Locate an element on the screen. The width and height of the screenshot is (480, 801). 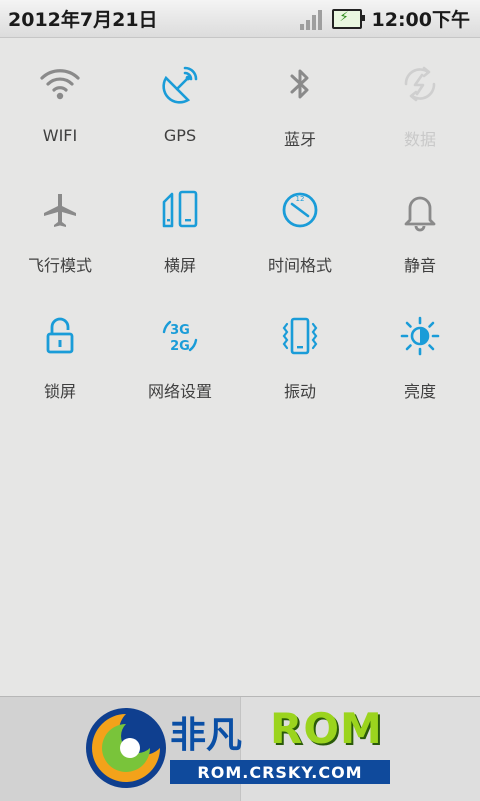
battery-icon: ⚡ is located at coordinates (348, 18).